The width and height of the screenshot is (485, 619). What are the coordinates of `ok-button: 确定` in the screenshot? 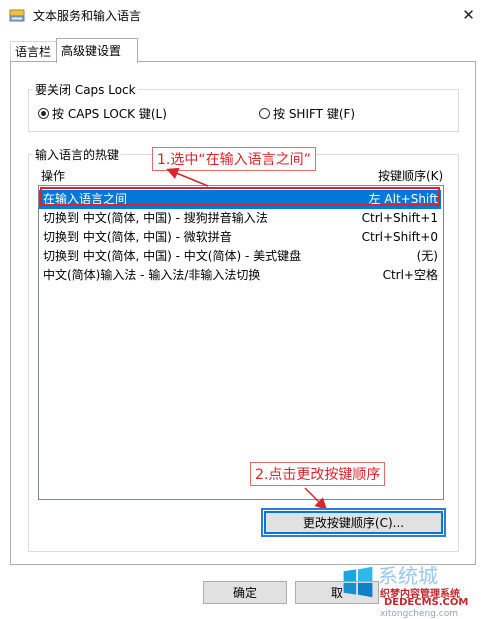 It's located at (245, 592).